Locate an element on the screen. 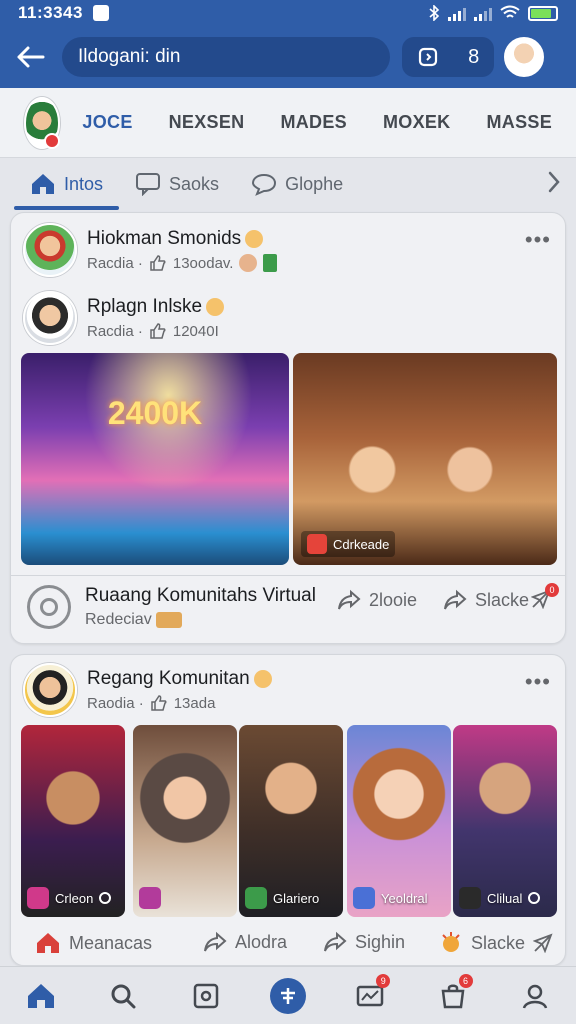 This screenshot has width=576, height=1024. tab-glophe: Glophe is located at coordinates (297, 184).